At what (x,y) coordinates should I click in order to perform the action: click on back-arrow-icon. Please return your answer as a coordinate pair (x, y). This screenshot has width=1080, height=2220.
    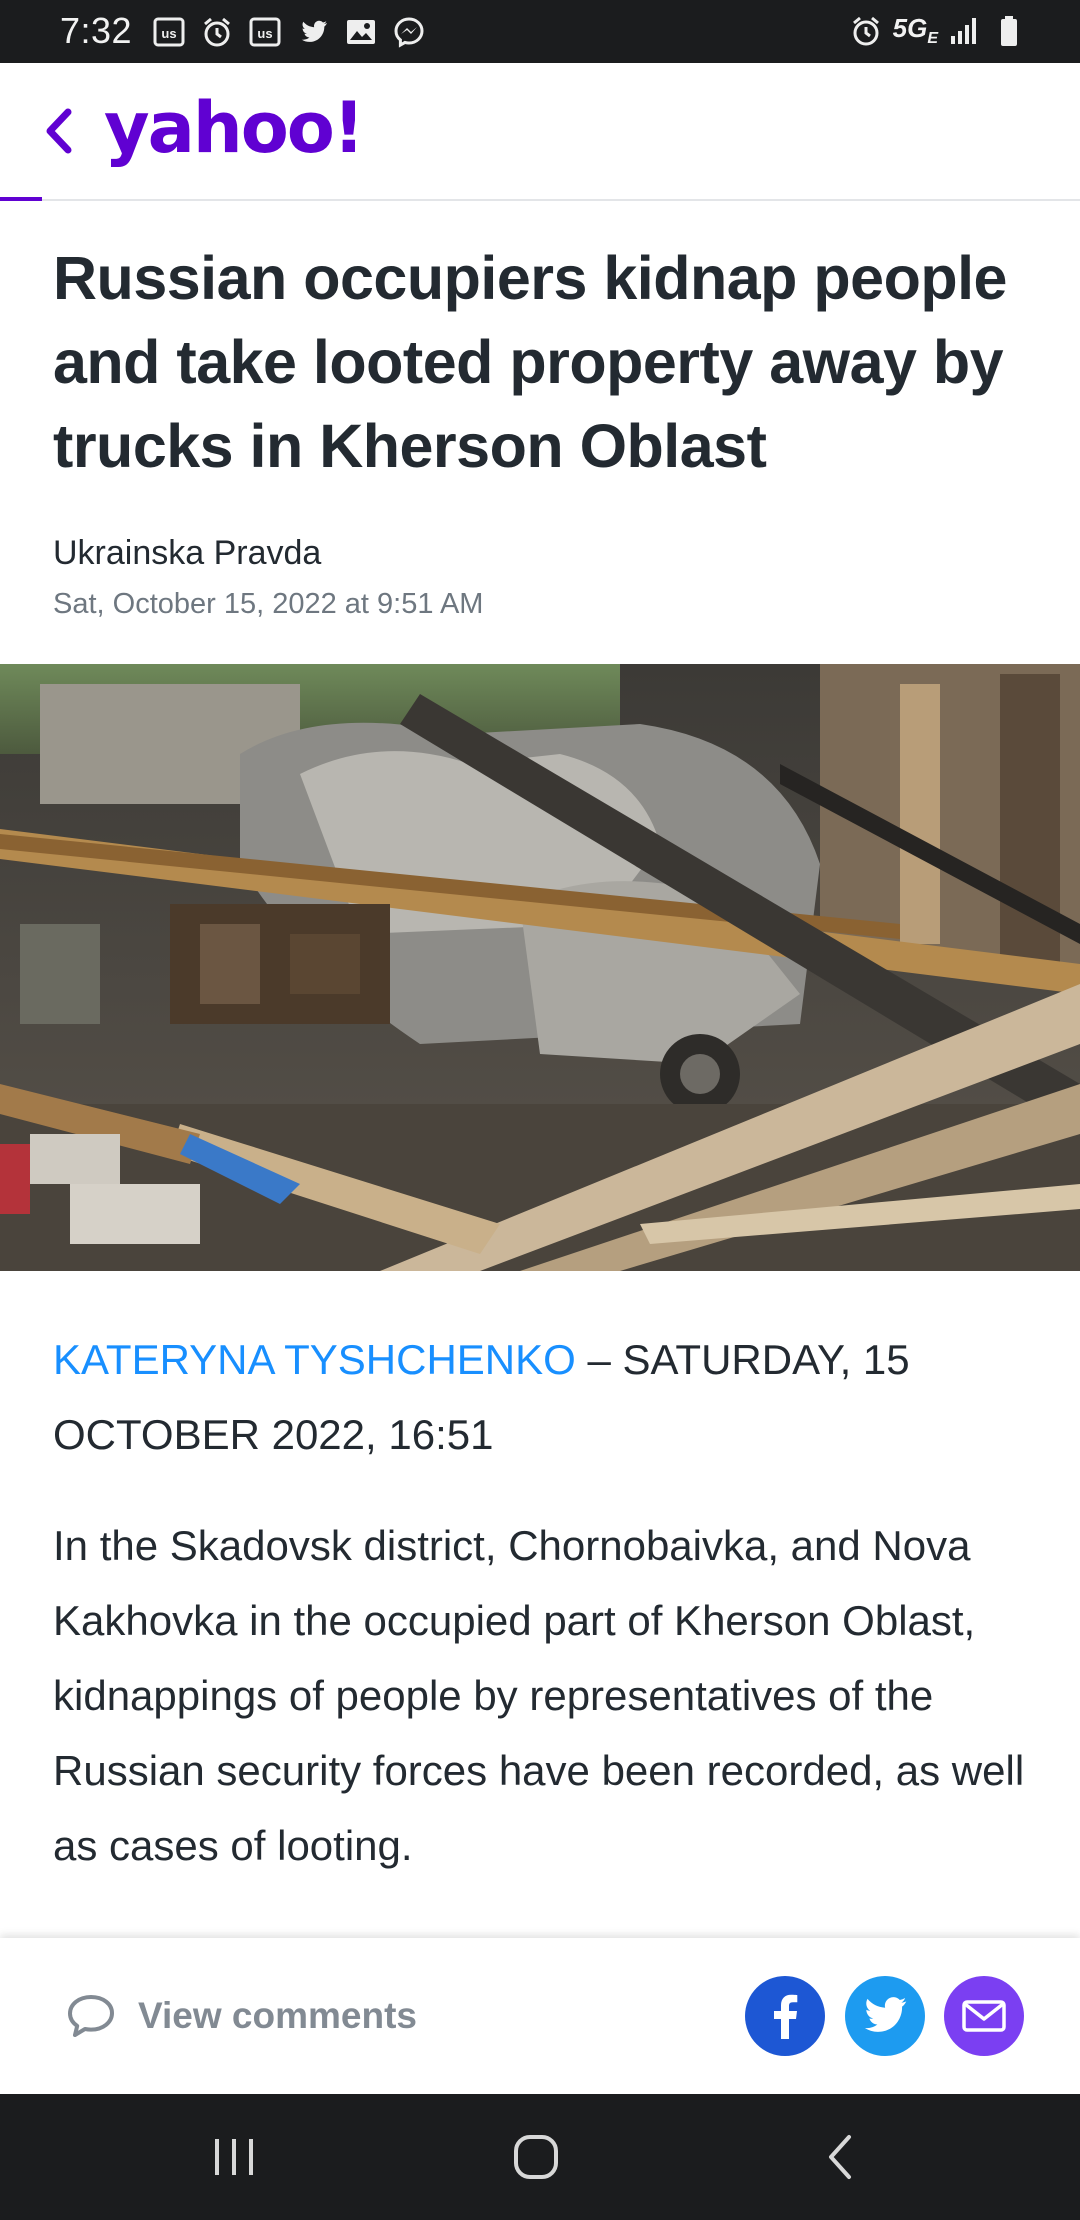
    Looking at the image, I should click on (840, 2157).